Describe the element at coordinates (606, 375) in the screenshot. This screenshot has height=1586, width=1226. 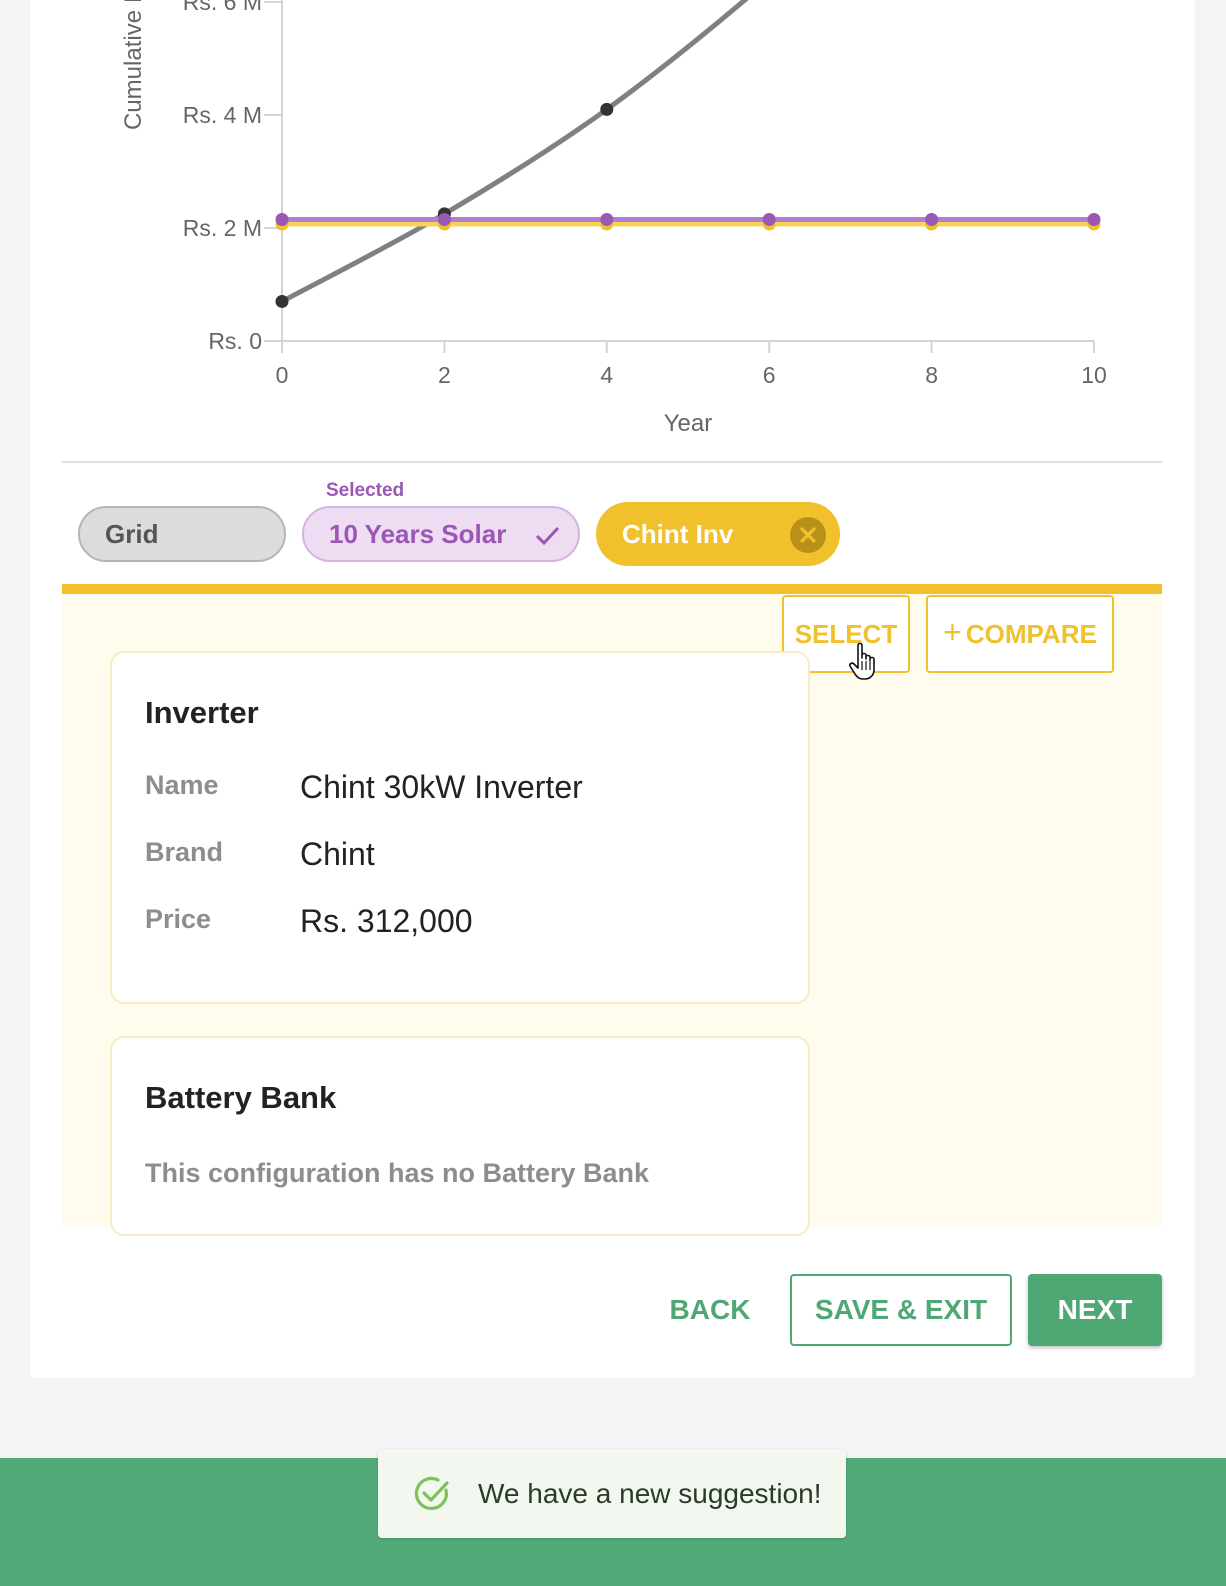
I see `x-tick-label: 4` at that location.